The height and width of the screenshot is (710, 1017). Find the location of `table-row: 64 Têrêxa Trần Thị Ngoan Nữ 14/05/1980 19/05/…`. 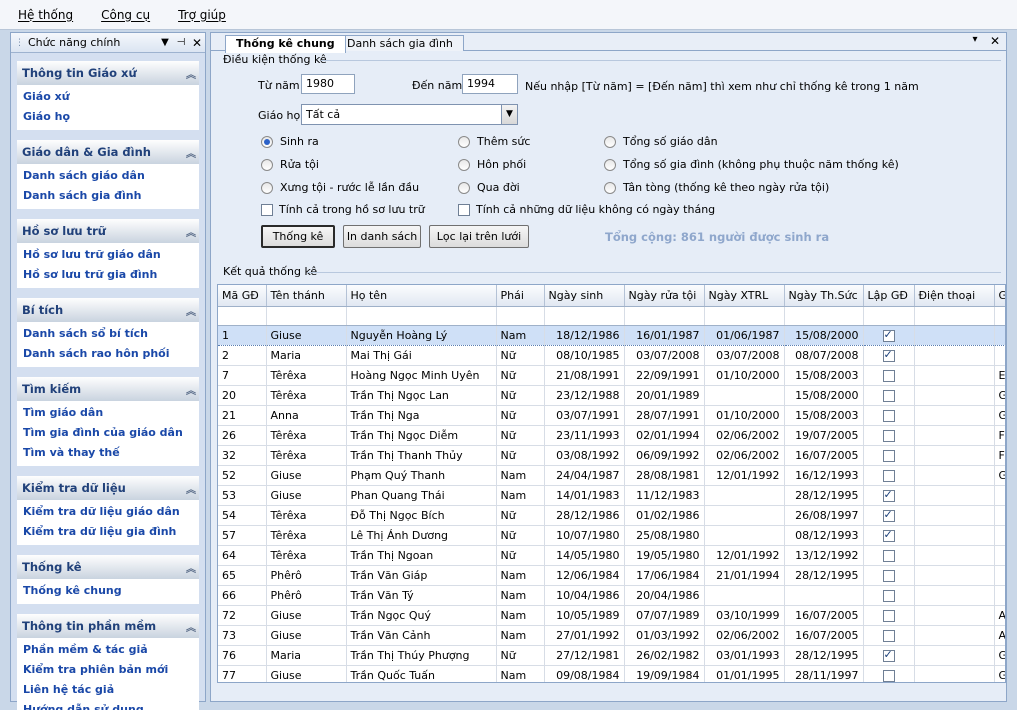

table-row: 64 Têrêxa Trần Thị Ngoan Nữ 14/05/1980 19/05/… is located at coordinates (611, 555).